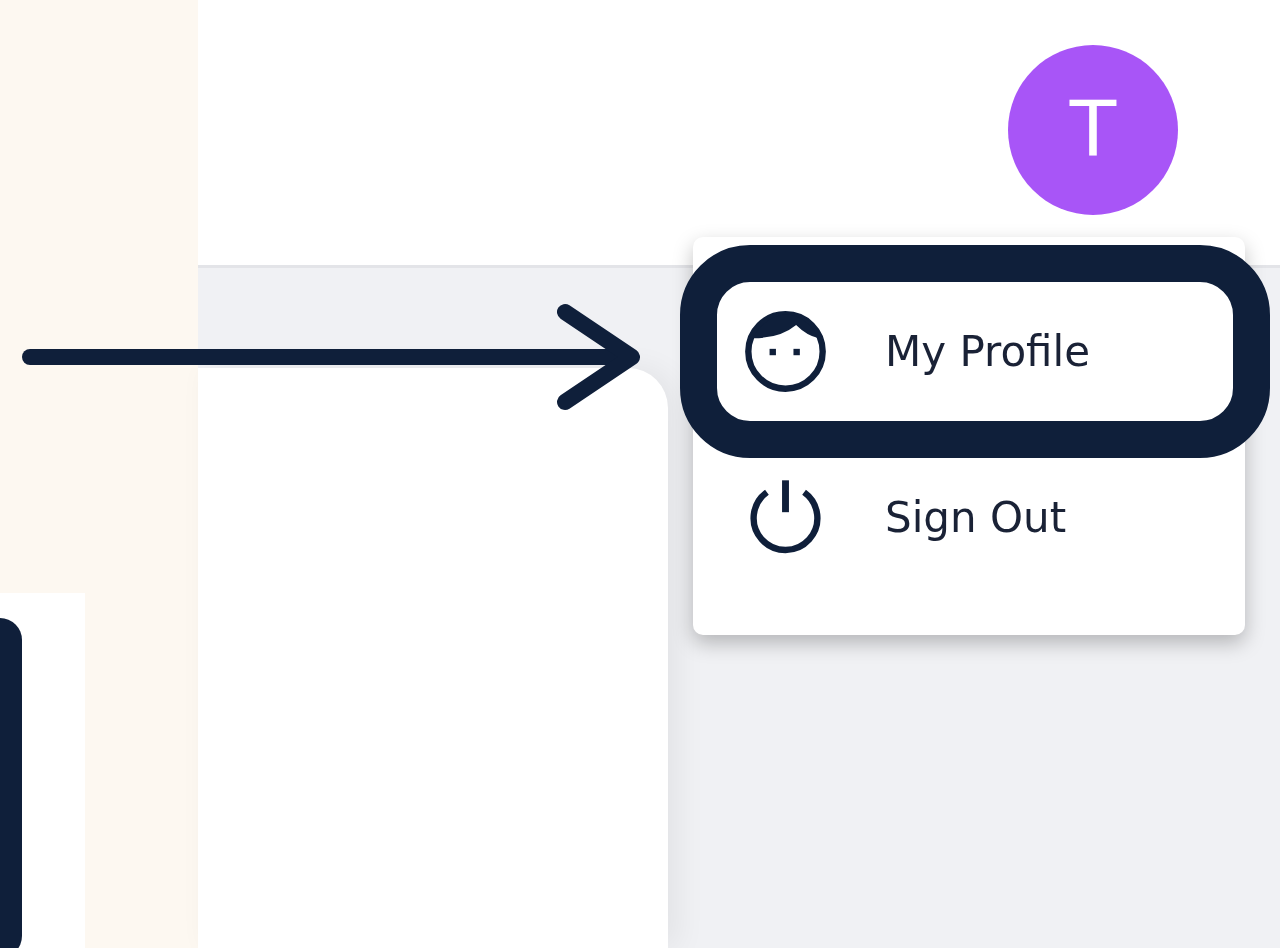  Describe the element at coordinates (975, 351) in the screenshot. I see `menu-item: My Profile` at that location.